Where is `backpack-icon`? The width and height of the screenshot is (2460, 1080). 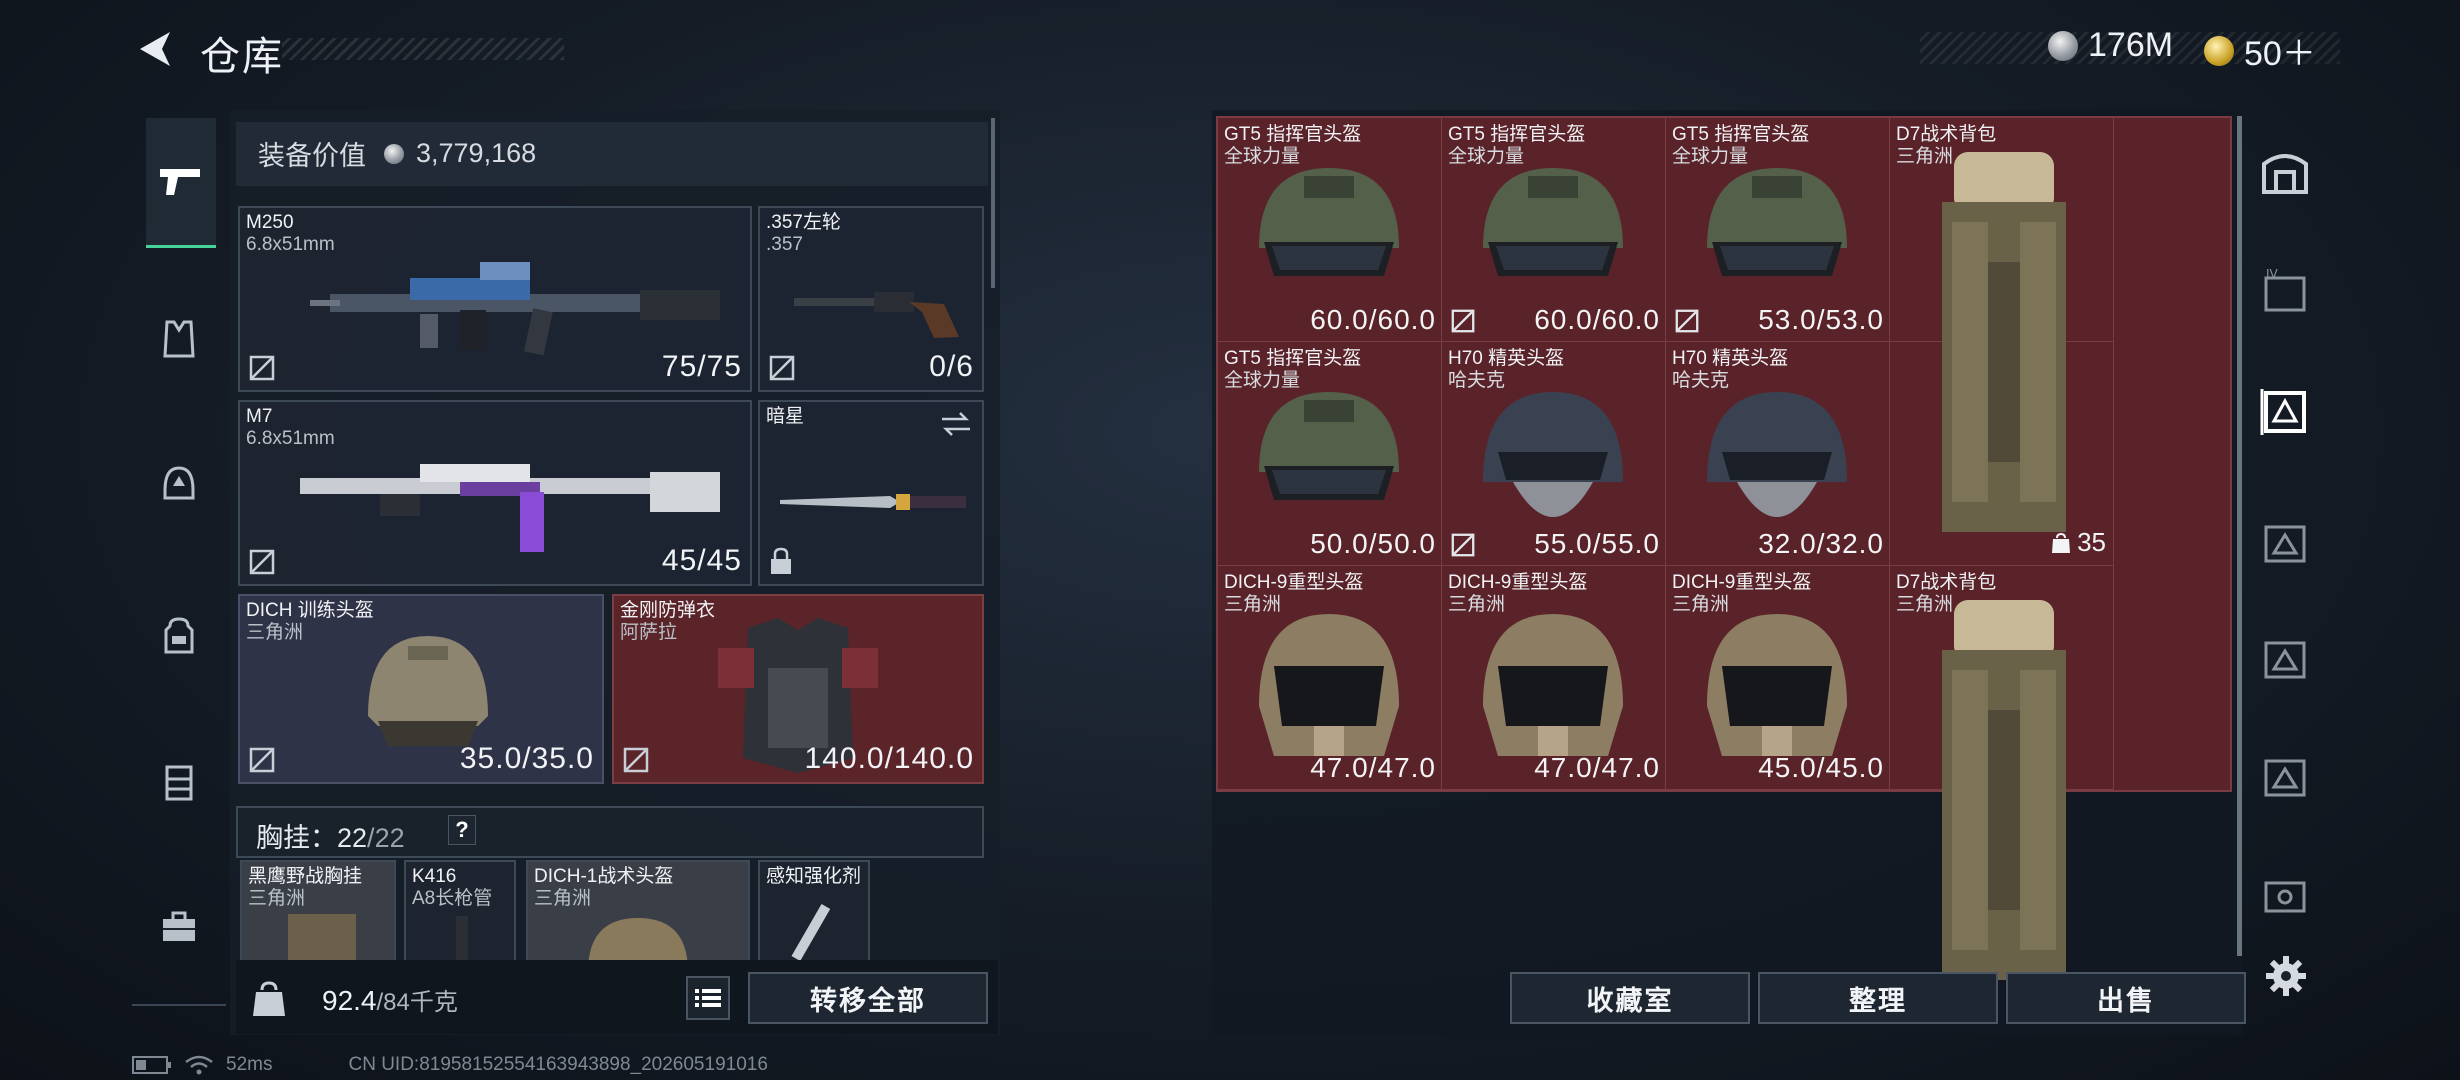 backpack-icon is located at coordinates (179, 635).